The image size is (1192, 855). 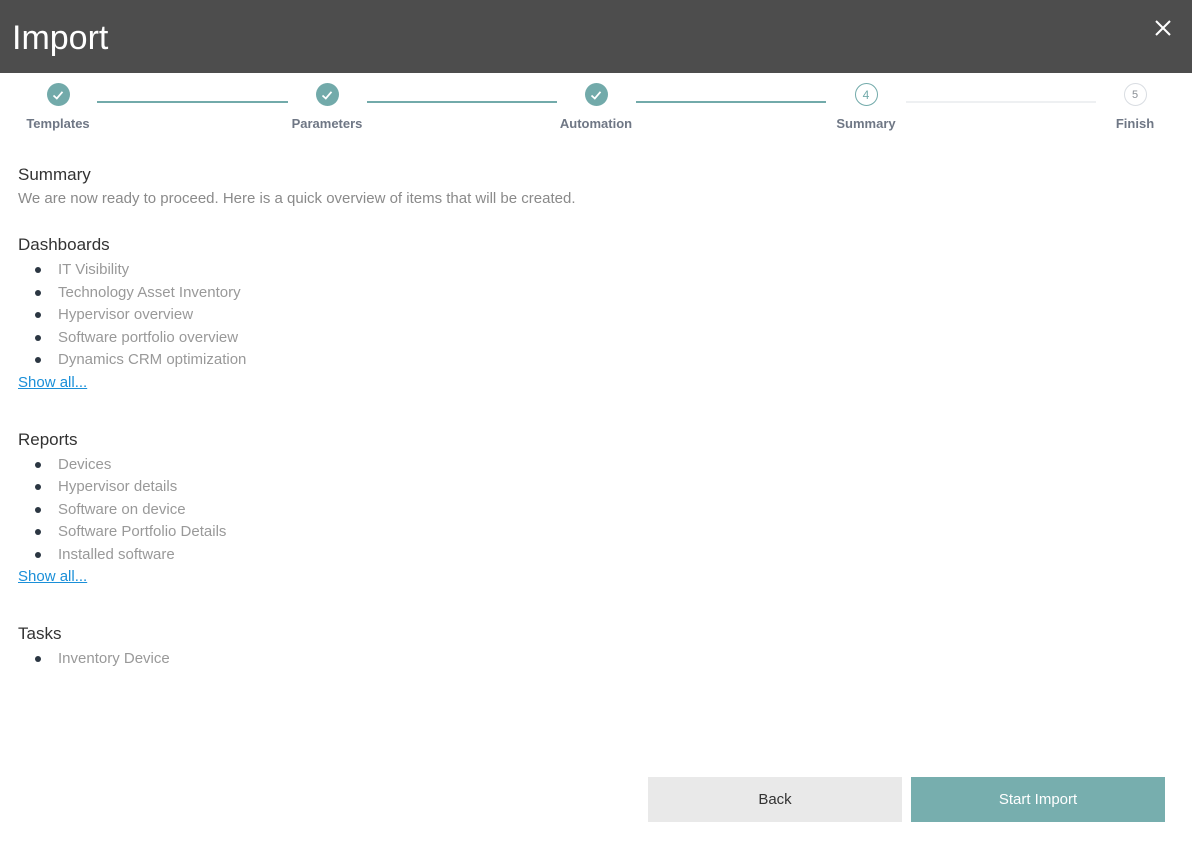 I want to click on step-summary: 4 Summary, so click(x=866, y=107).